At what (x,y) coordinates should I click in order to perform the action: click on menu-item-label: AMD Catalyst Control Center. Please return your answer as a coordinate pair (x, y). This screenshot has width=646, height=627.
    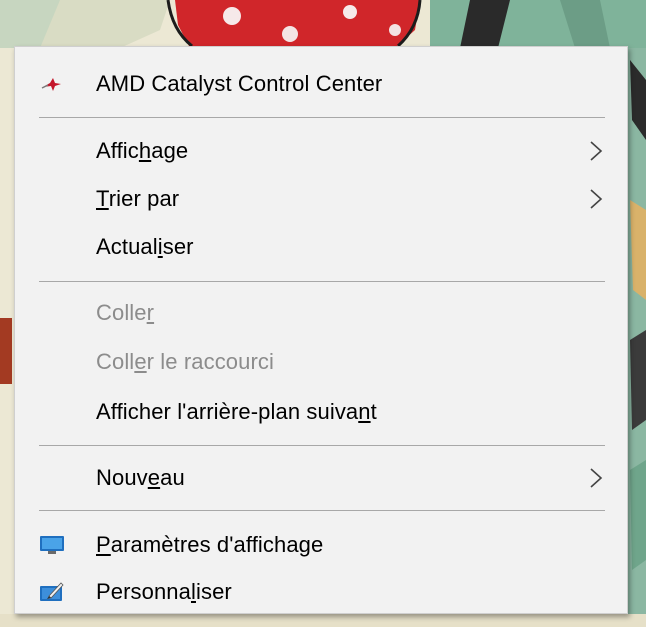
    Looking at the image, I should click on (239, 83).